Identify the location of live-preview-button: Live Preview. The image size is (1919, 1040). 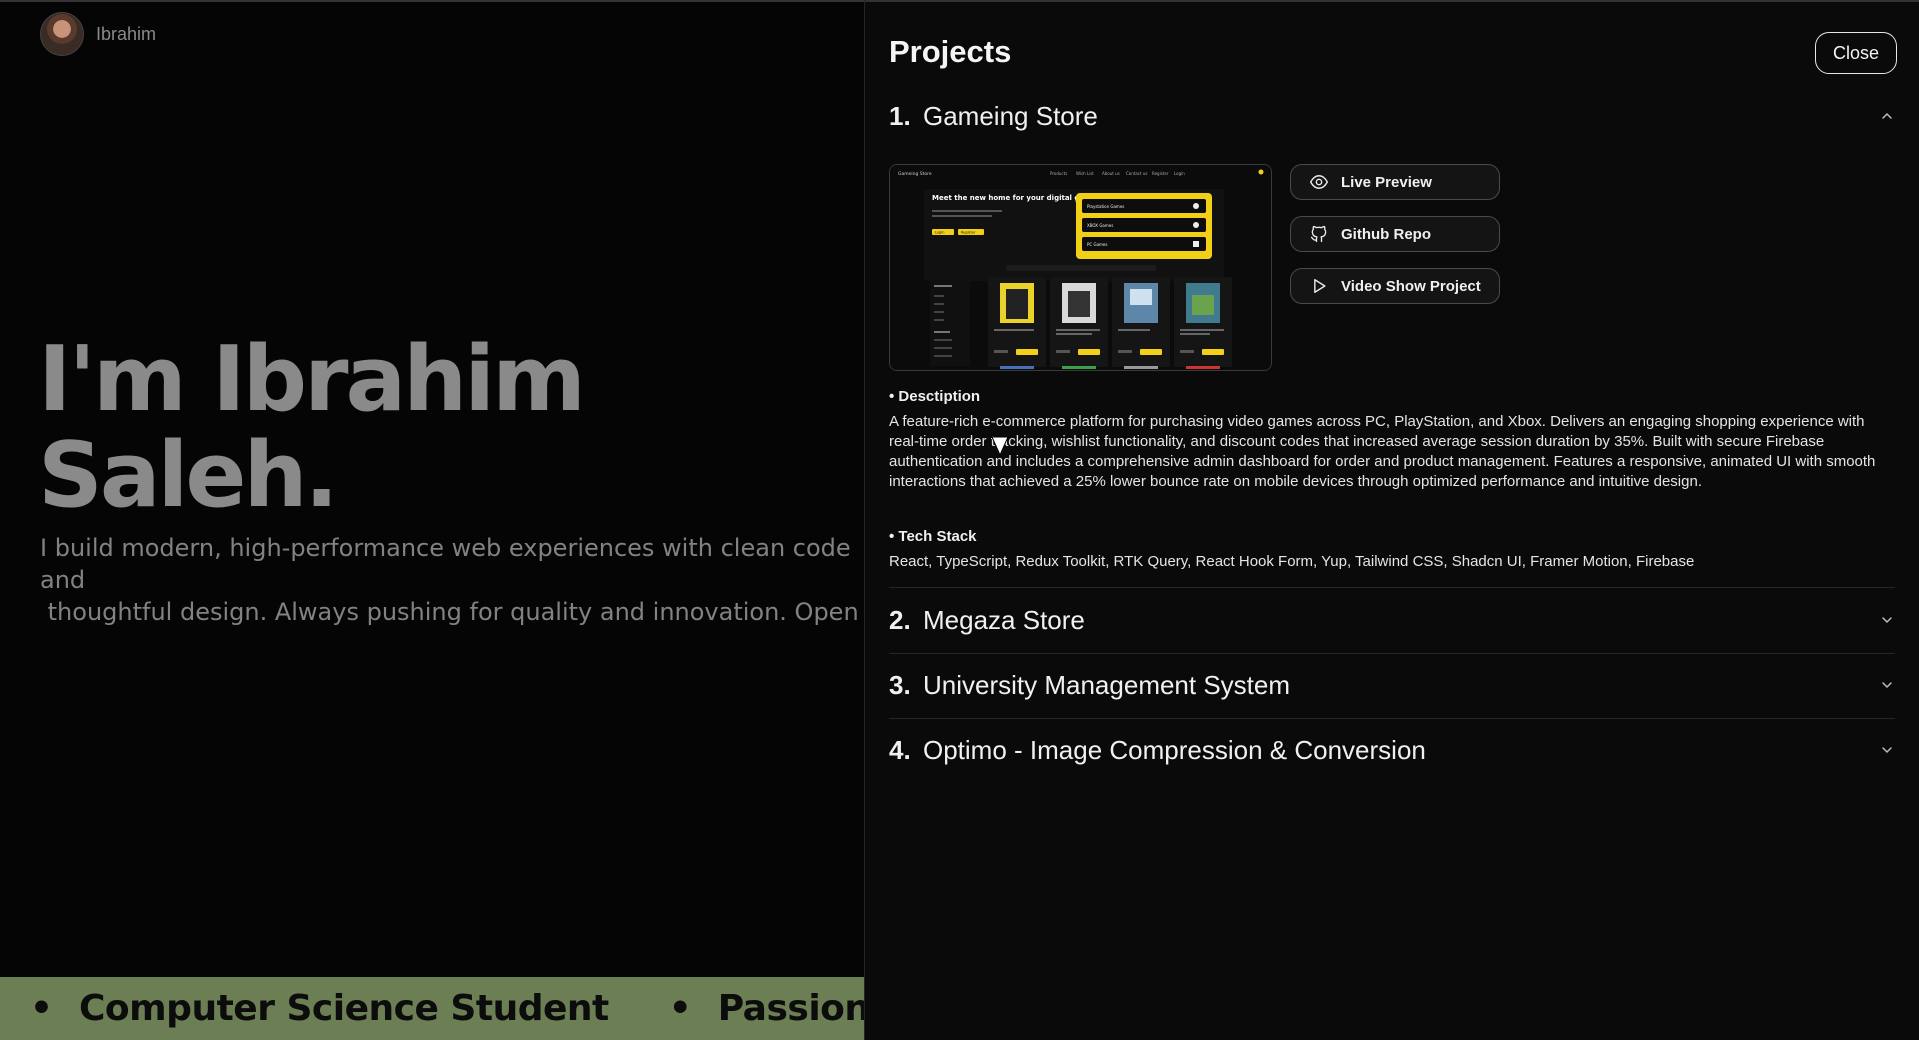
(1395, 182).